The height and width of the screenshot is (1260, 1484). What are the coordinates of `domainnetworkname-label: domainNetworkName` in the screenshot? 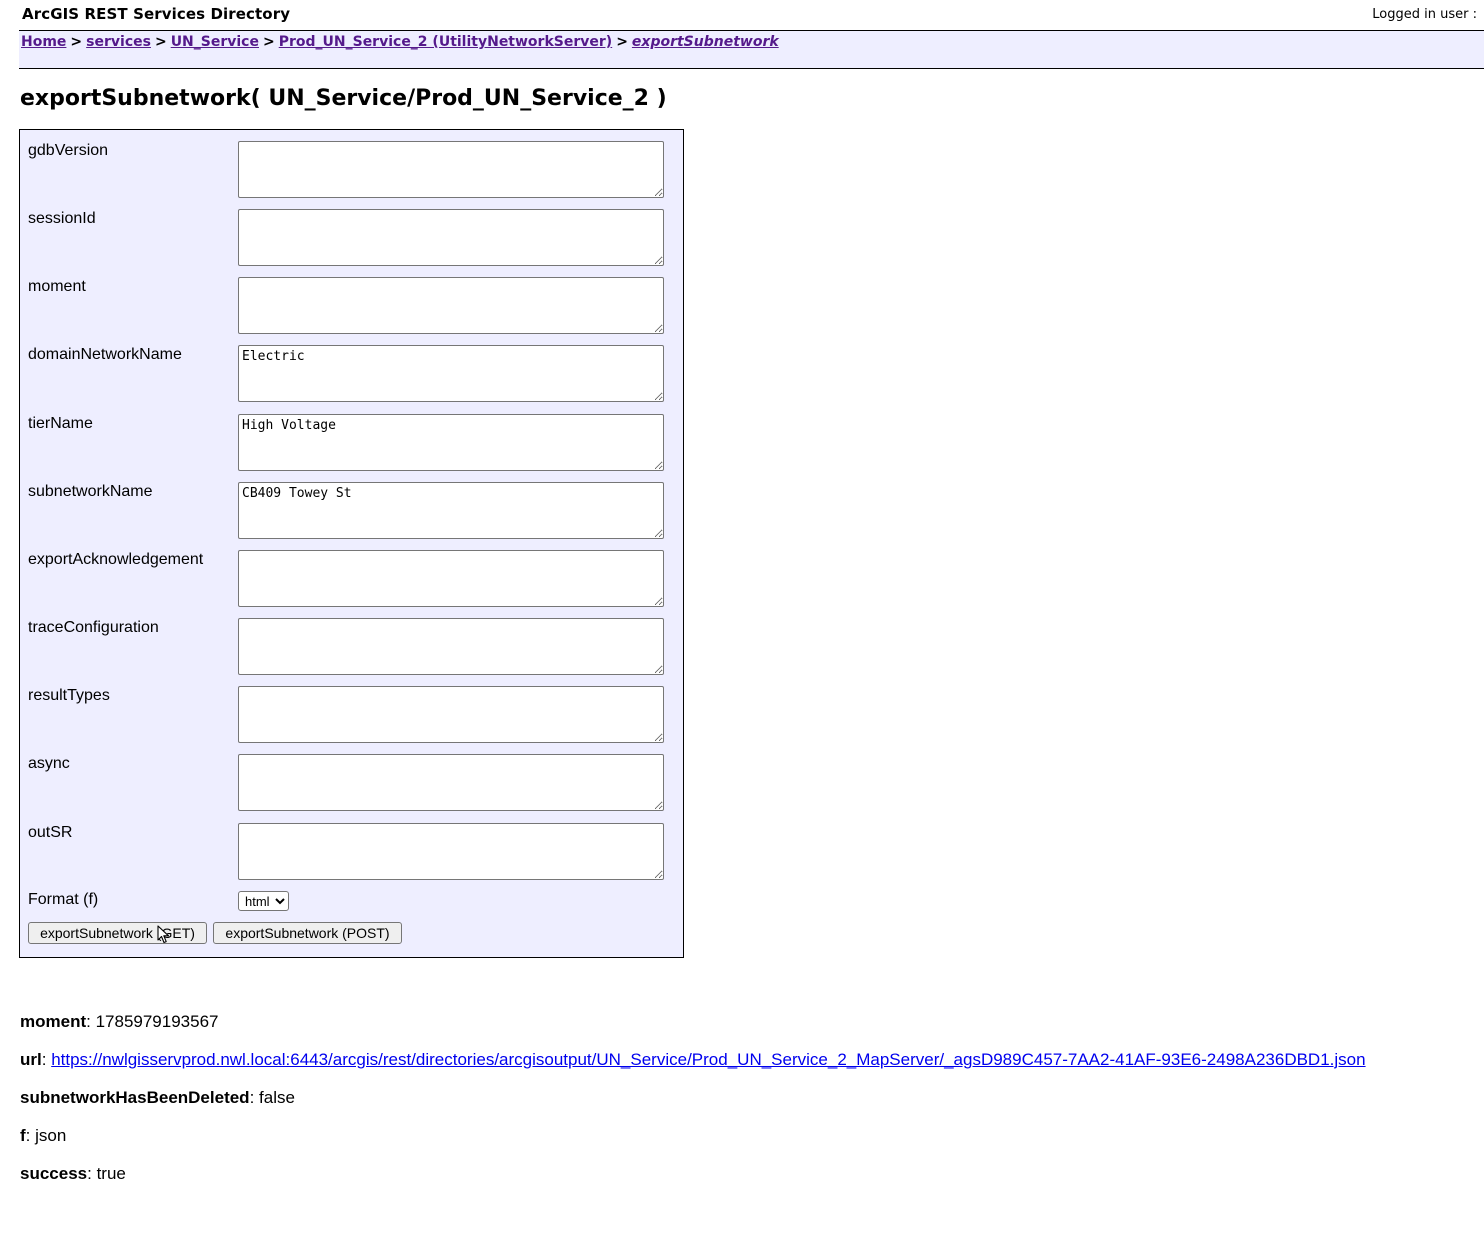 It's located at (105, 354).